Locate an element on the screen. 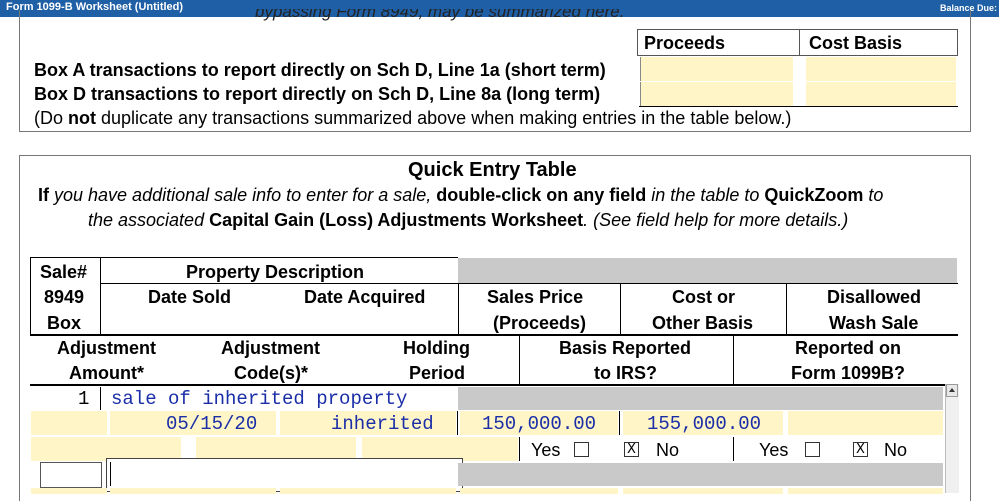  quick-entry-title: Quick Entry Table is located at coordinates (492, 170).